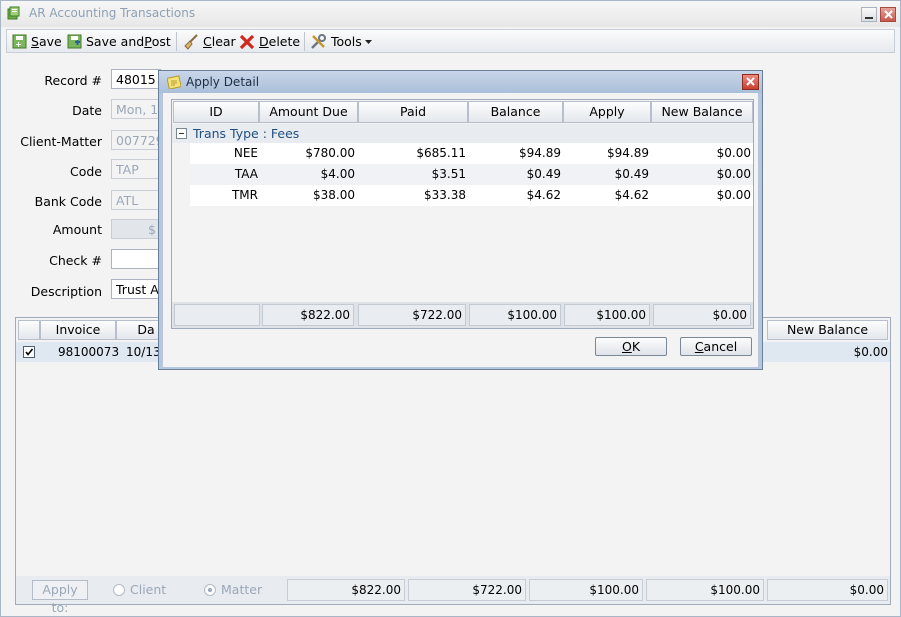  What do you see at coordinates (413, 112) in the screenshot?
I see `paid-column-header: Paid` at bounding box center [413, 112].